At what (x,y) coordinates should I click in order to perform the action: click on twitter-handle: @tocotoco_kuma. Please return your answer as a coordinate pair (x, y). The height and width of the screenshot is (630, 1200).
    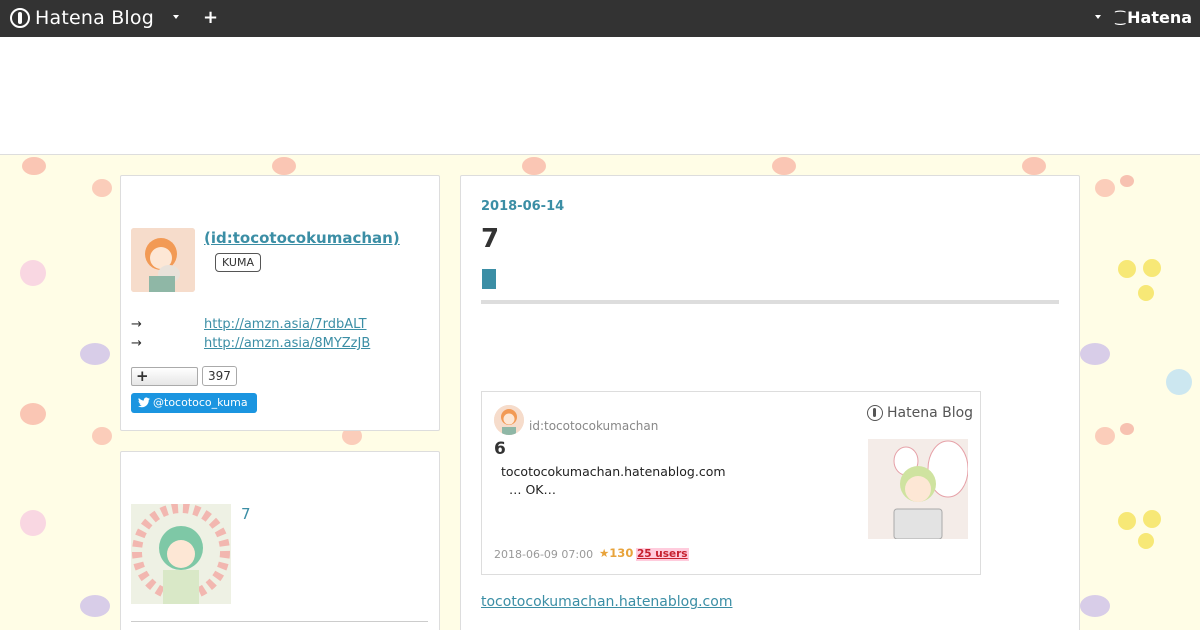
    Looking at the image, I should click on (200, 402).